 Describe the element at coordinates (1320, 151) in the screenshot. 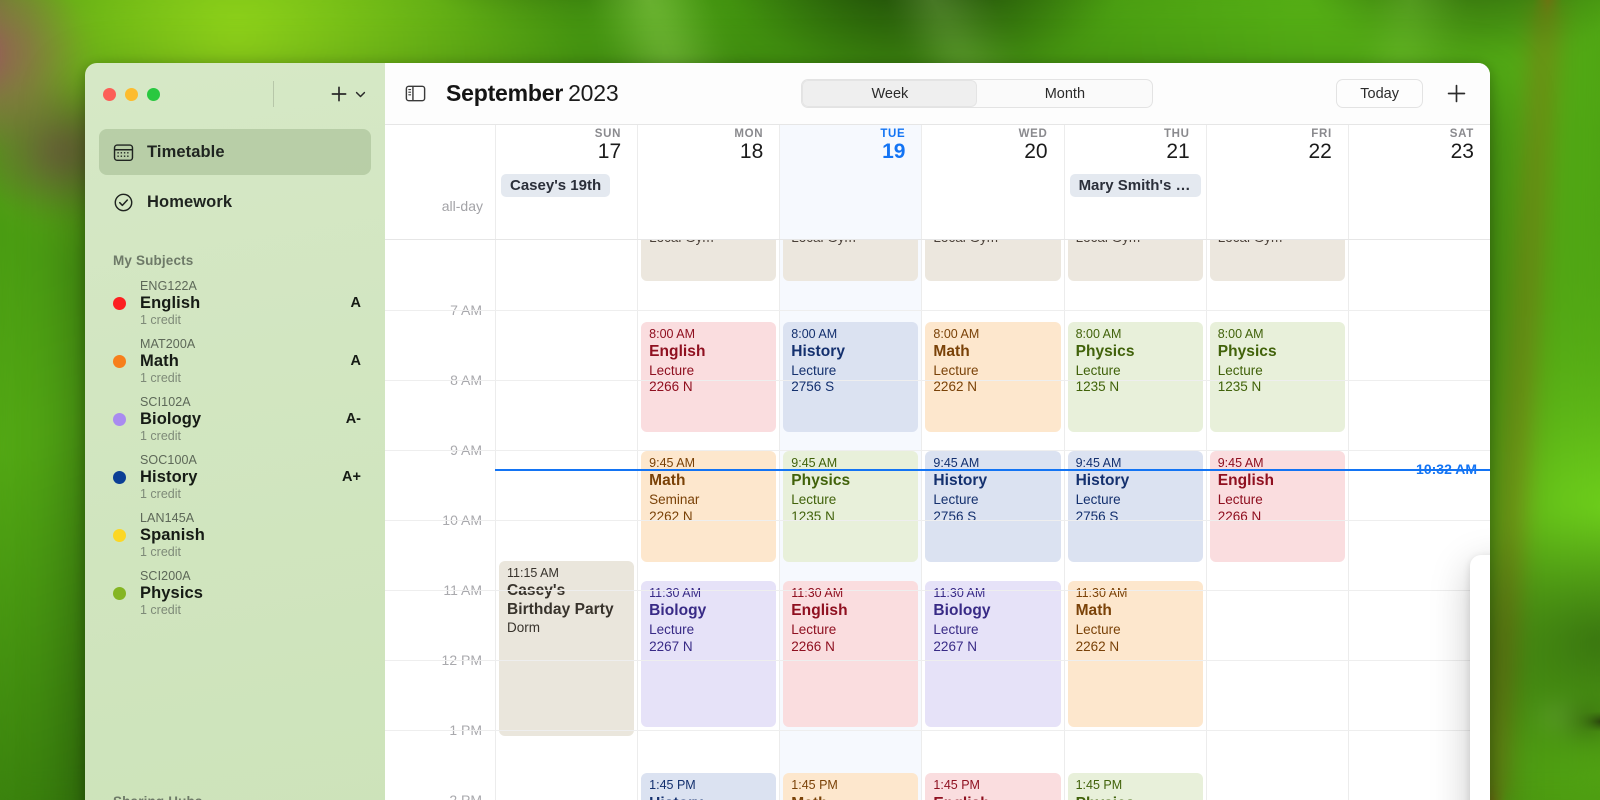

I see `day-number: 22` at that location.